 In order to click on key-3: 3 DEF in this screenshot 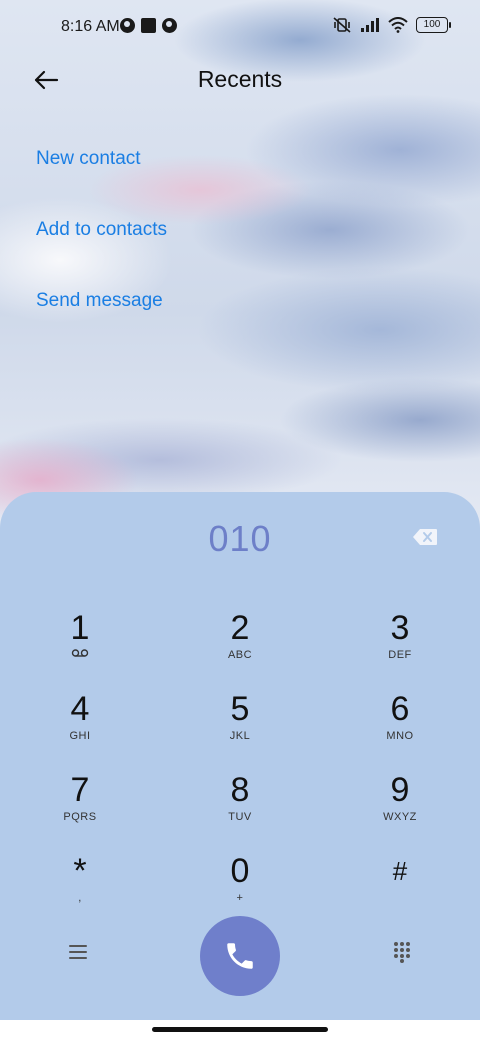, I will do `click(400, 645)`.